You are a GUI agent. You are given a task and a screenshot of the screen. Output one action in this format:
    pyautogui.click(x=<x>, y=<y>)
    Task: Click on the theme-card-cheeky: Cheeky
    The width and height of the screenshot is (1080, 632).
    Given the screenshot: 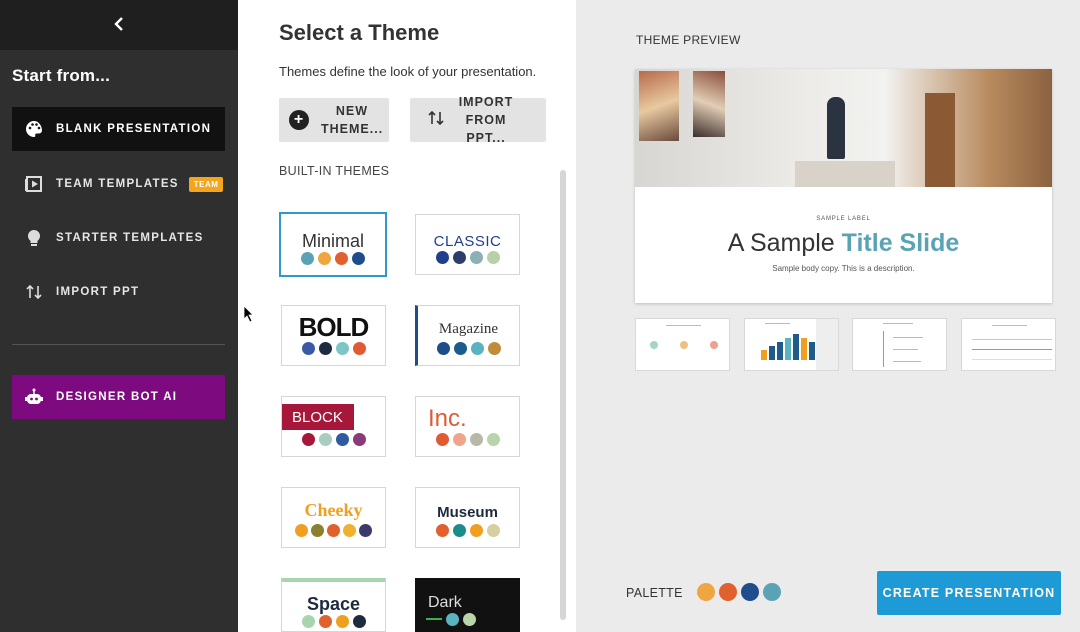 What is the action you would take?
    pyautogui.click(x=333, y=517)
    